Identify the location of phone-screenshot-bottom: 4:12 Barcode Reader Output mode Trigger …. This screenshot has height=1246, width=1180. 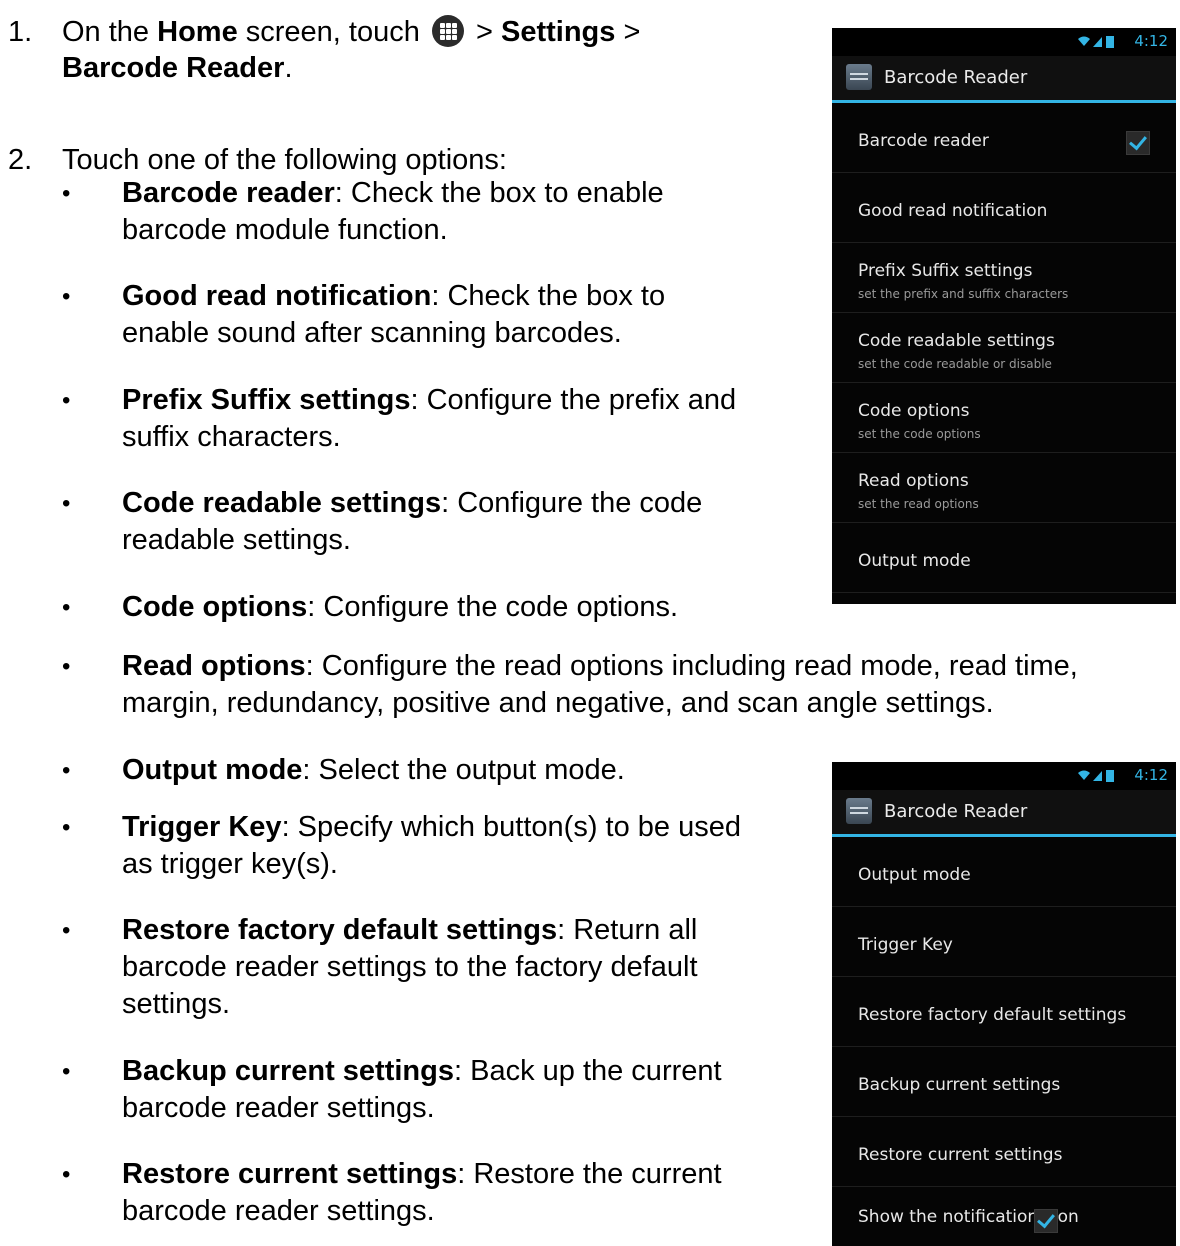
(1004, 1004).